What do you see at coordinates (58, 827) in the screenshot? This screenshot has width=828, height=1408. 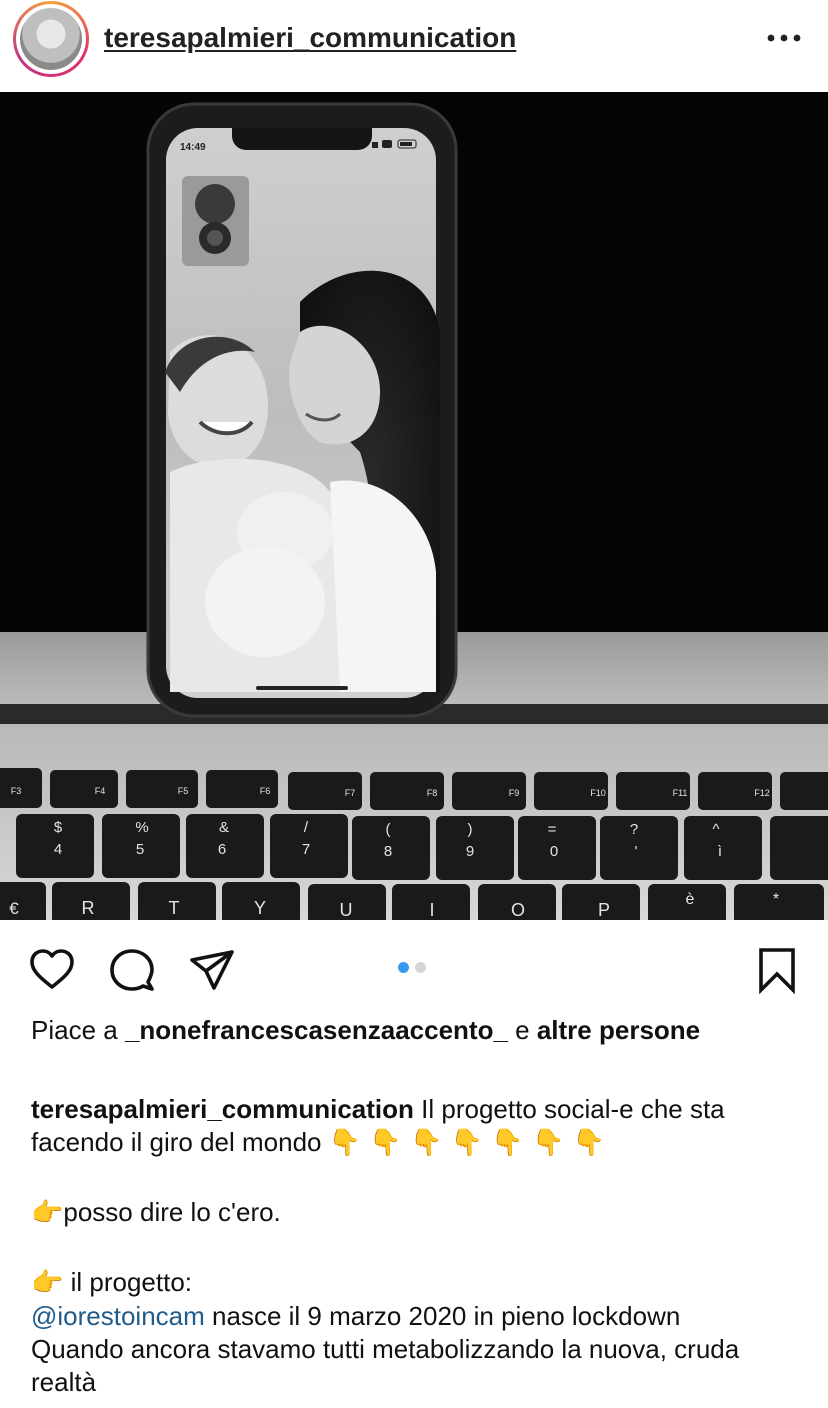 I see `key-label: $` at bounding box center [58, 827].